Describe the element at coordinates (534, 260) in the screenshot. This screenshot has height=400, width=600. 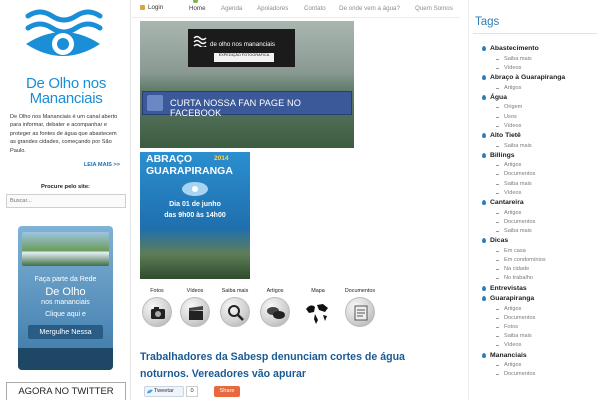
I see `tag-subitem: Em condomínios` at that location.